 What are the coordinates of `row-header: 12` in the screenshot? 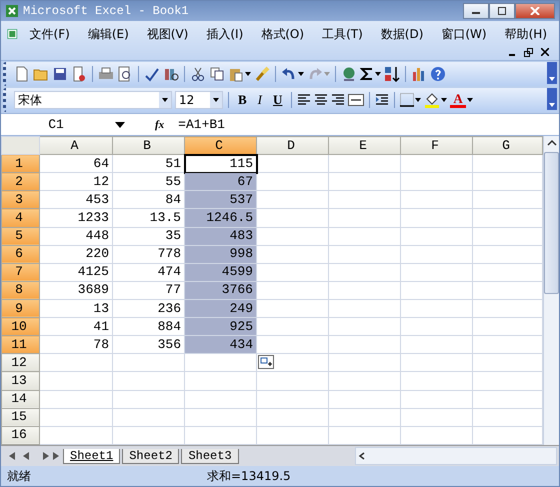 It's located at (21, 363).